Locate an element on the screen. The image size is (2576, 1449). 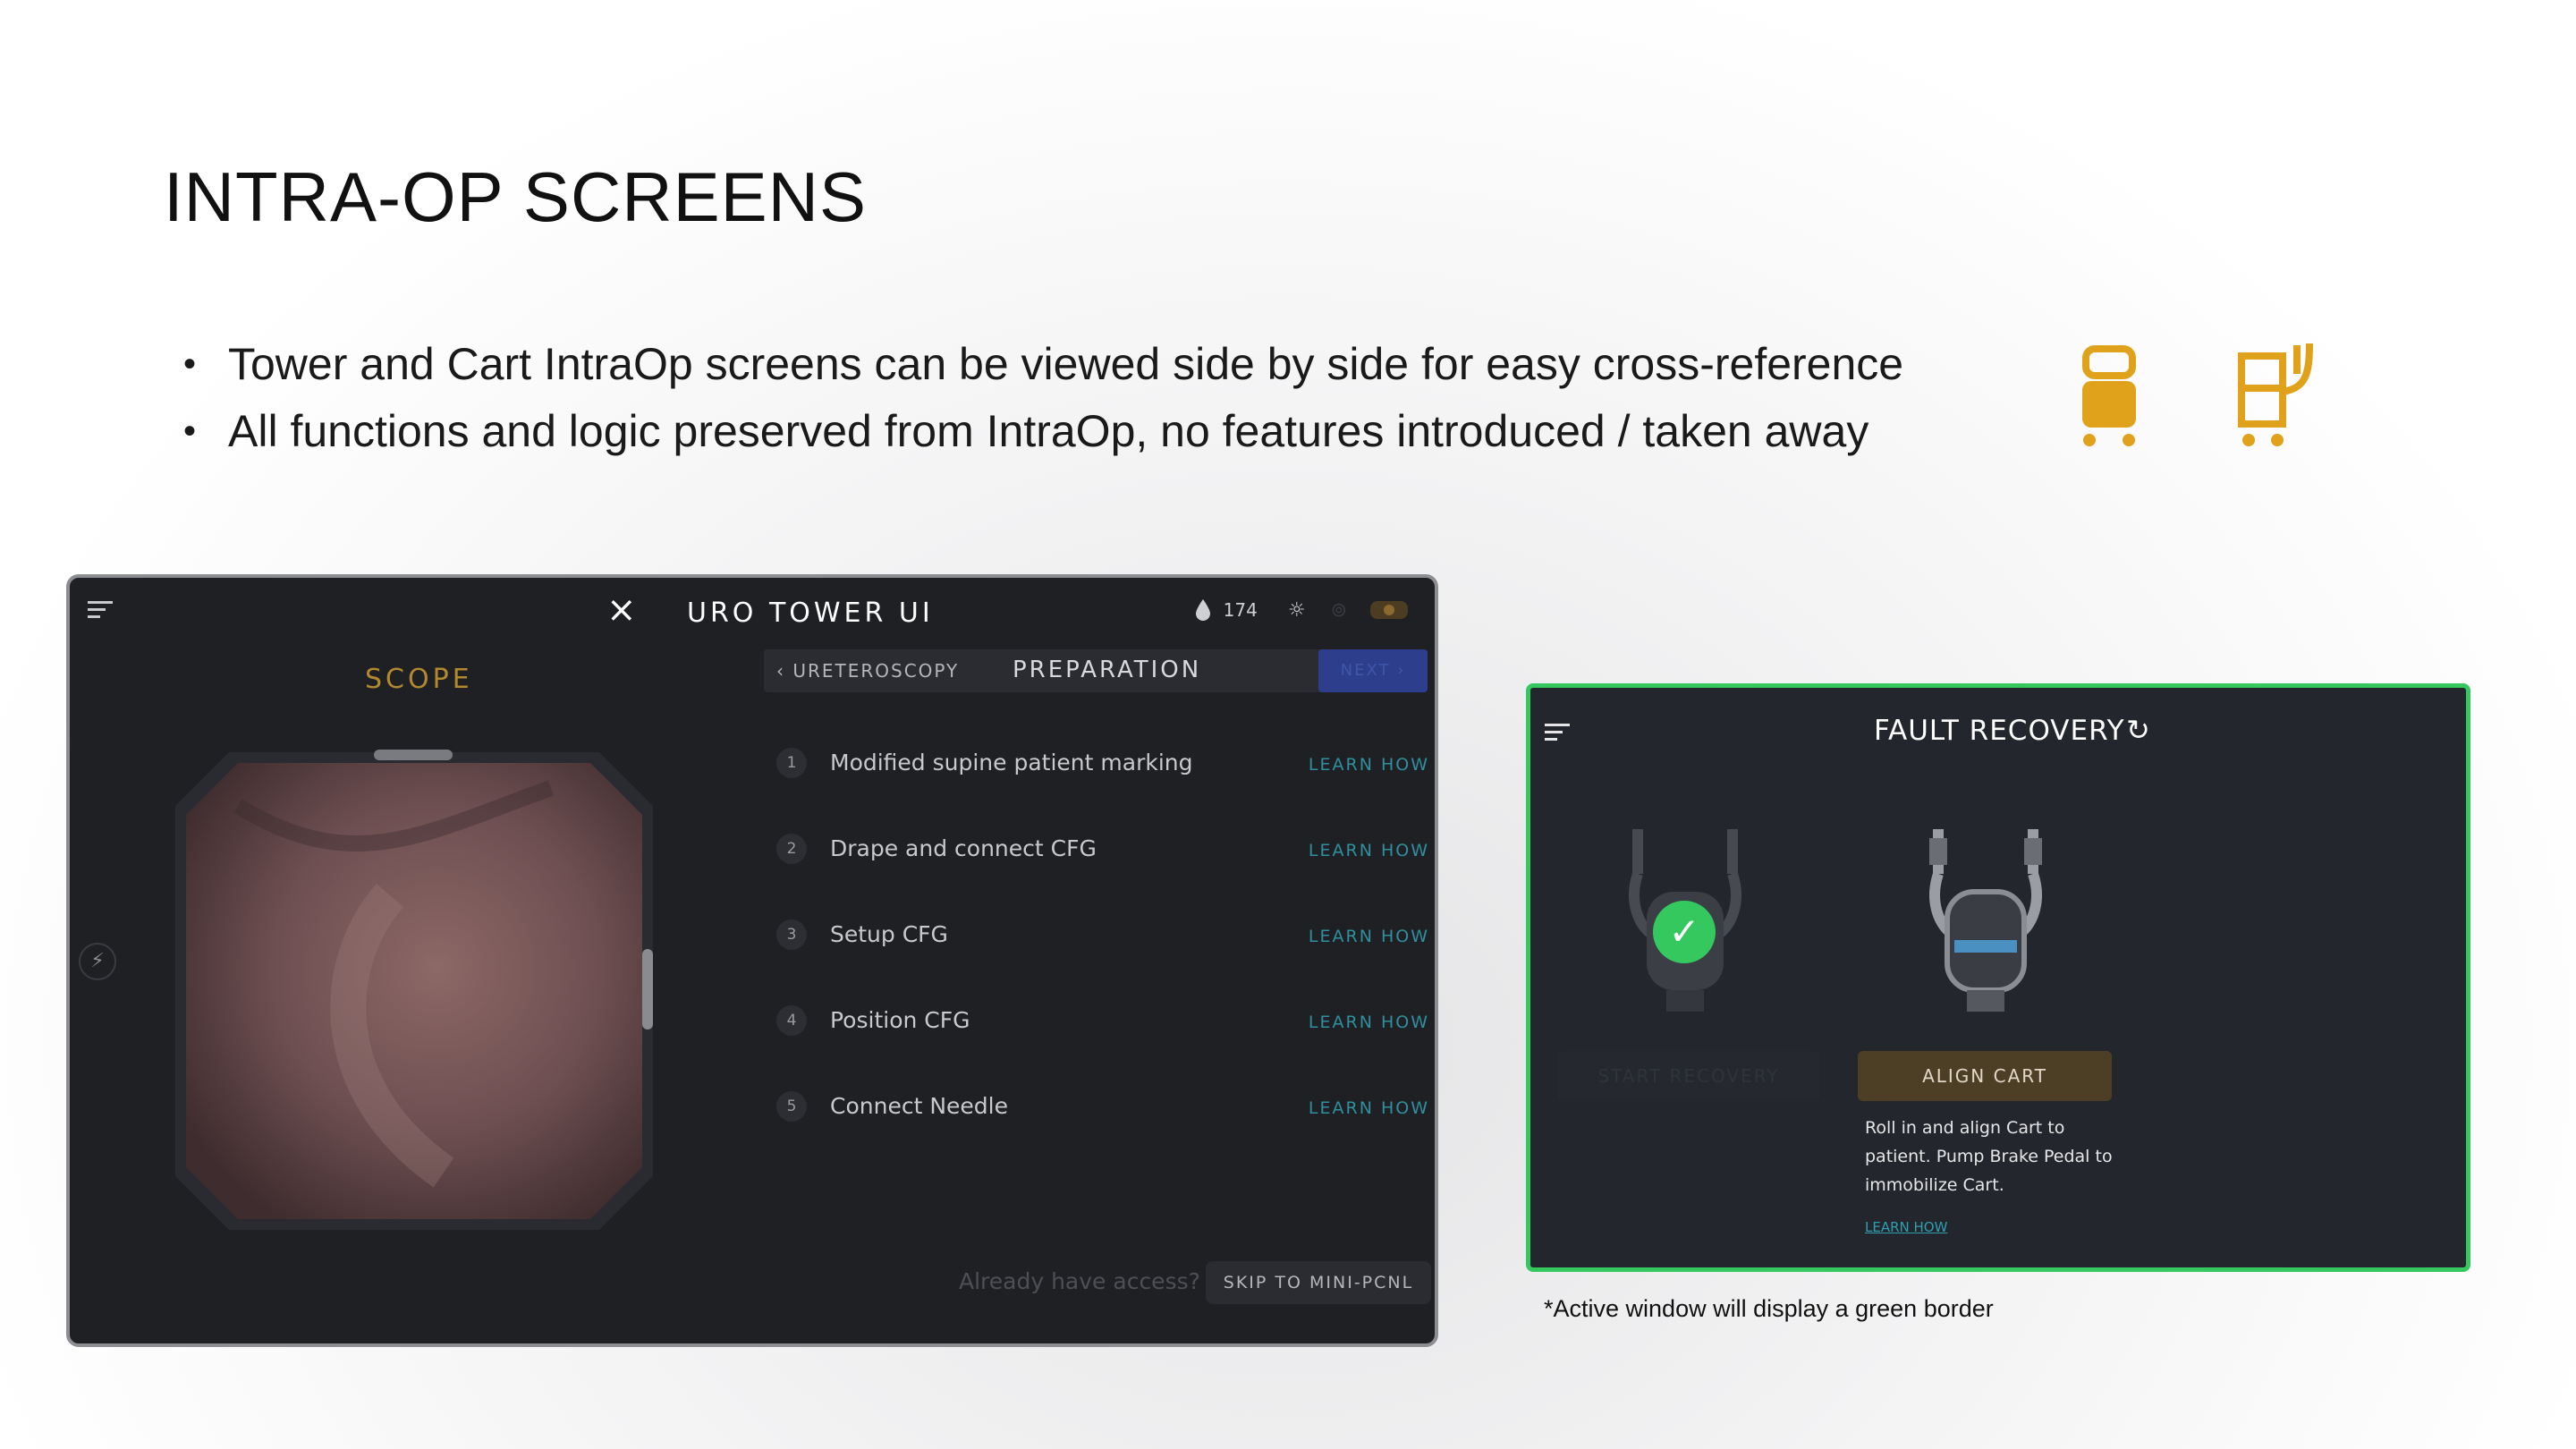
skip-button: SKIP TO MINI-PCNL is located at coordinates (1318, 1282).